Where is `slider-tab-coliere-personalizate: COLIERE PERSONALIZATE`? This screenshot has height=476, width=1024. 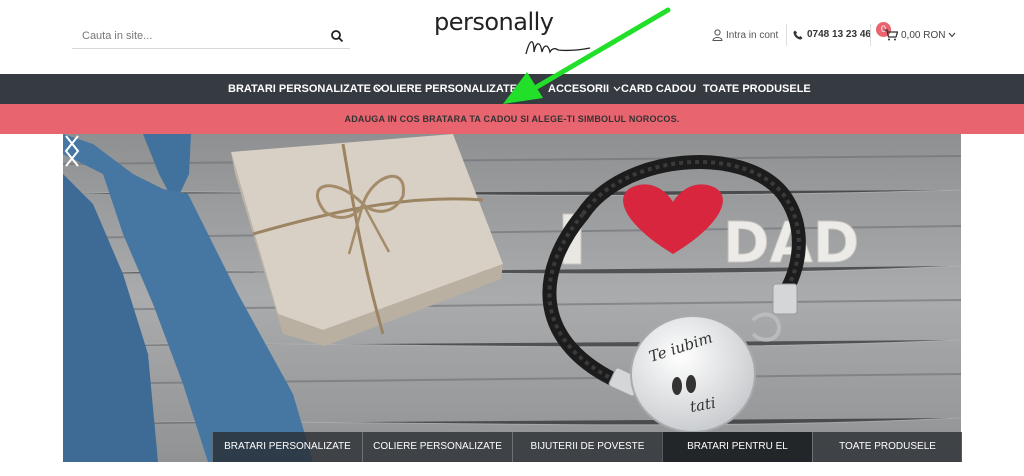
slider-tab-coliere-personalizate: COLIERE PERSONALIZATE is located at coordinates (437, 447).